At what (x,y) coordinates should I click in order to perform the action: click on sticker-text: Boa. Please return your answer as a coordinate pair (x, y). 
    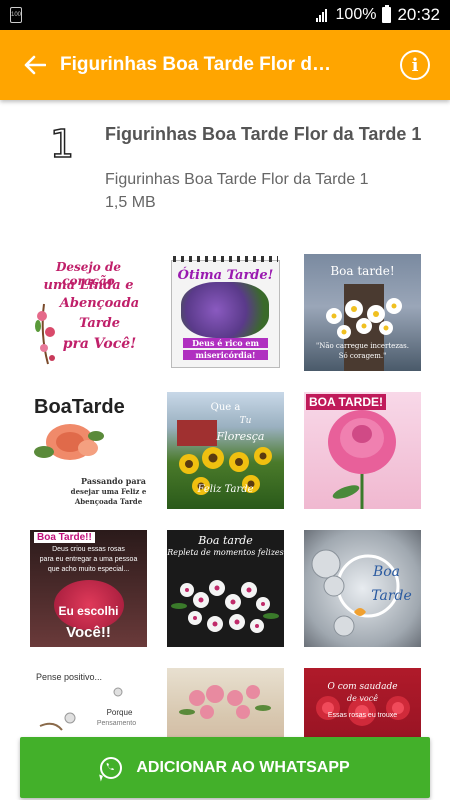
    Looking at the image, I should click on (386, 572).